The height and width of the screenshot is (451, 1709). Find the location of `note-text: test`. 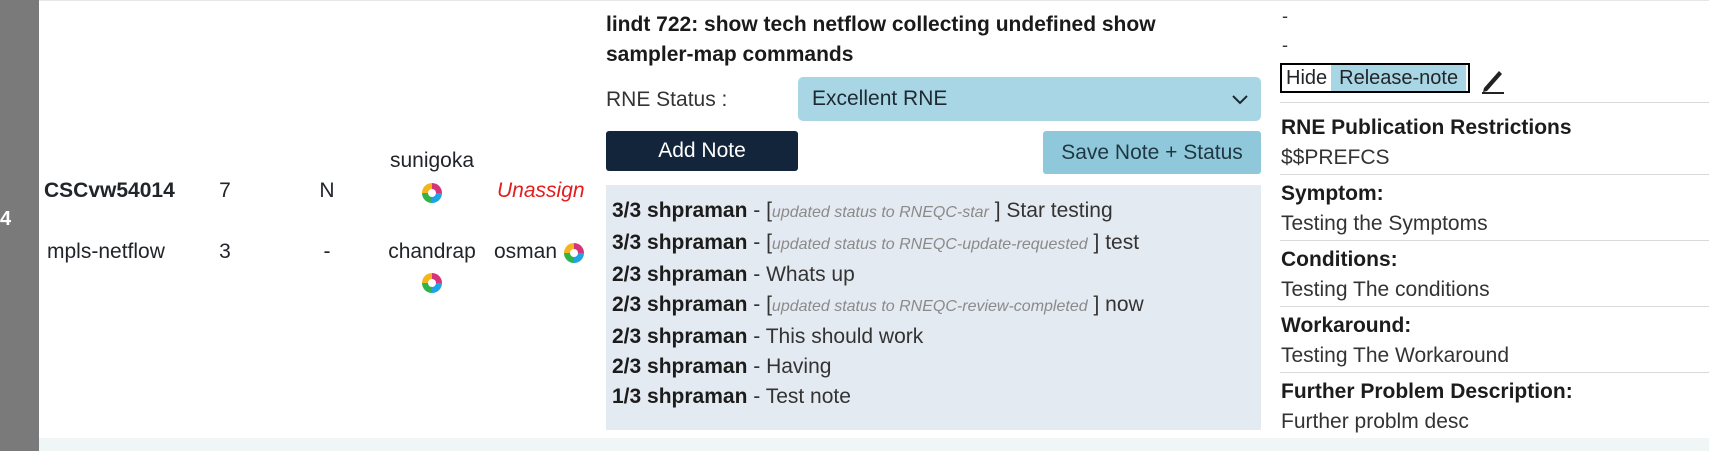

note-text: test is located at coordinates (1122, 242).